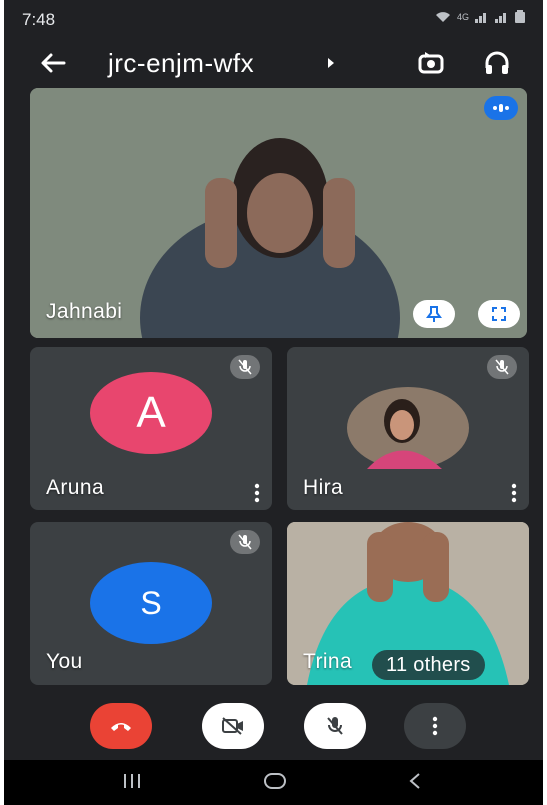 Image resolution: width=547 pixels, height=805 pixels. I want to click on end-call-icon, so click(121, 727).